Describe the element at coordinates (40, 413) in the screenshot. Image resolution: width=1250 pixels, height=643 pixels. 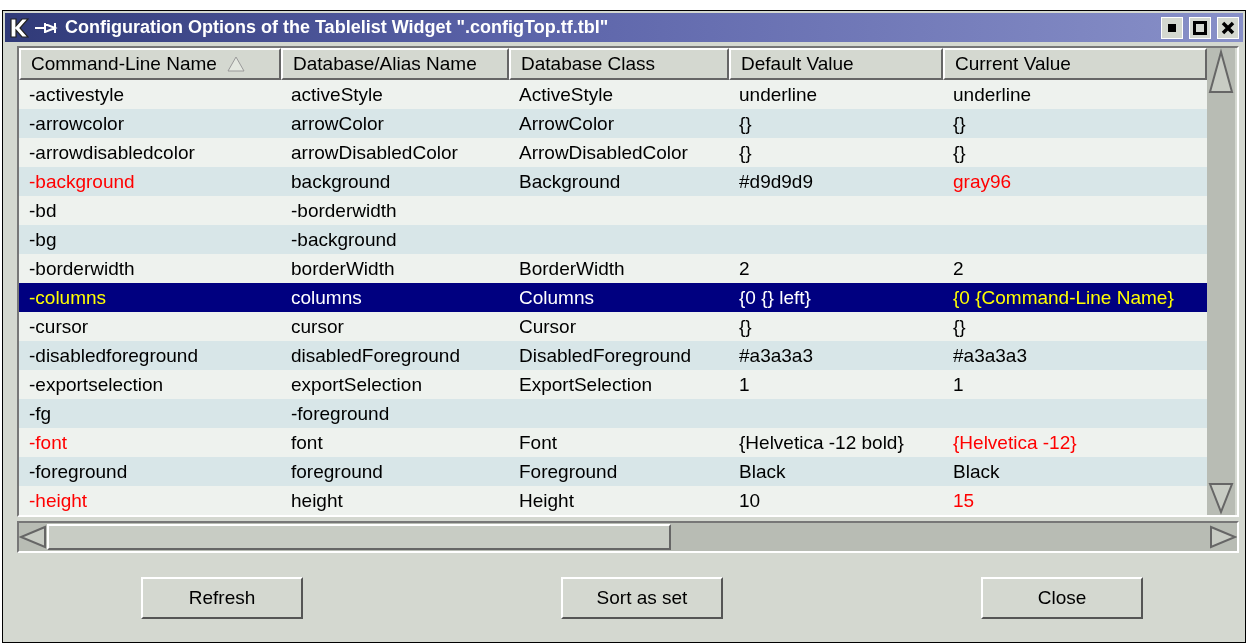
I see `table-cell-text: -fg` at that location.